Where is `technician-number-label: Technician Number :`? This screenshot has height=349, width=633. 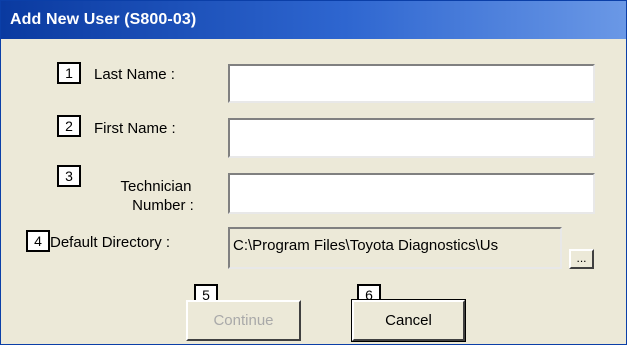
technician-number-label: Technician Number : is located at coordinates (156, 196).